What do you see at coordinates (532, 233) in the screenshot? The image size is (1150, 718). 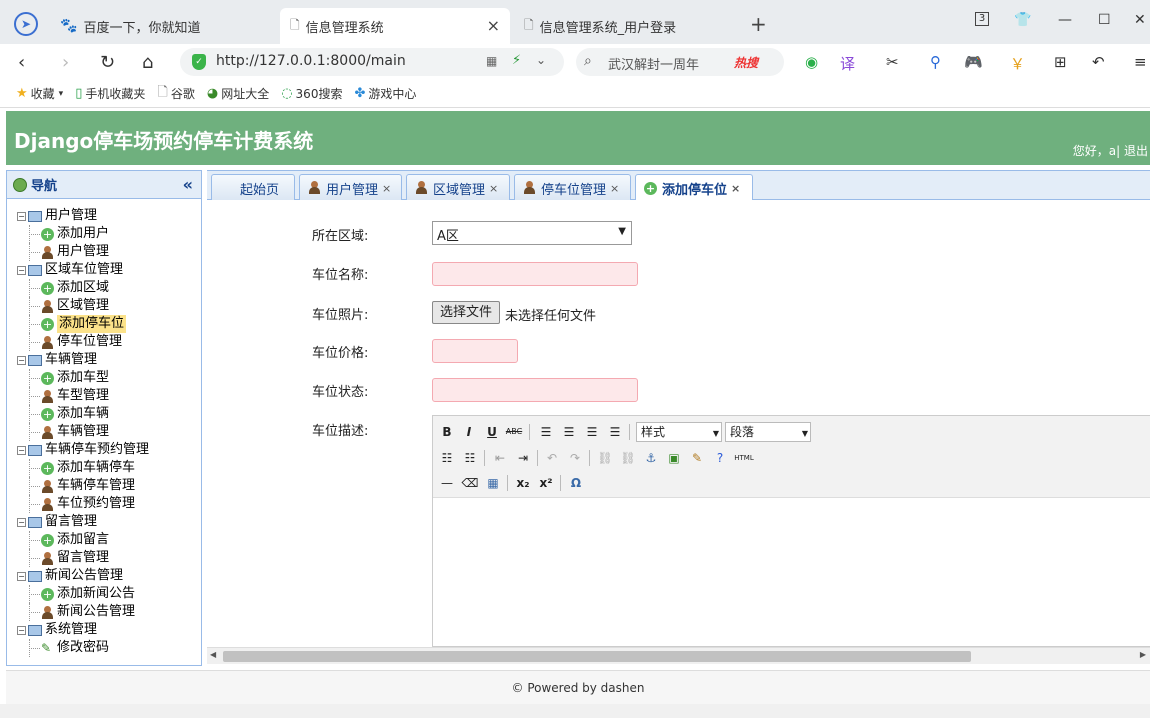 I see `area-select: A区 ▼` at bounding box center [532, 233].